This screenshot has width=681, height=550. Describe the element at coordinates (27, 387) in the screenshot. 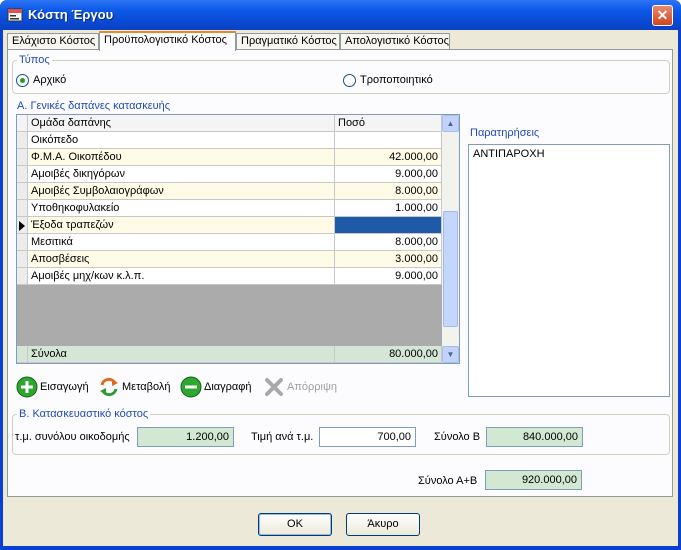

I see `add-icon` at that location.